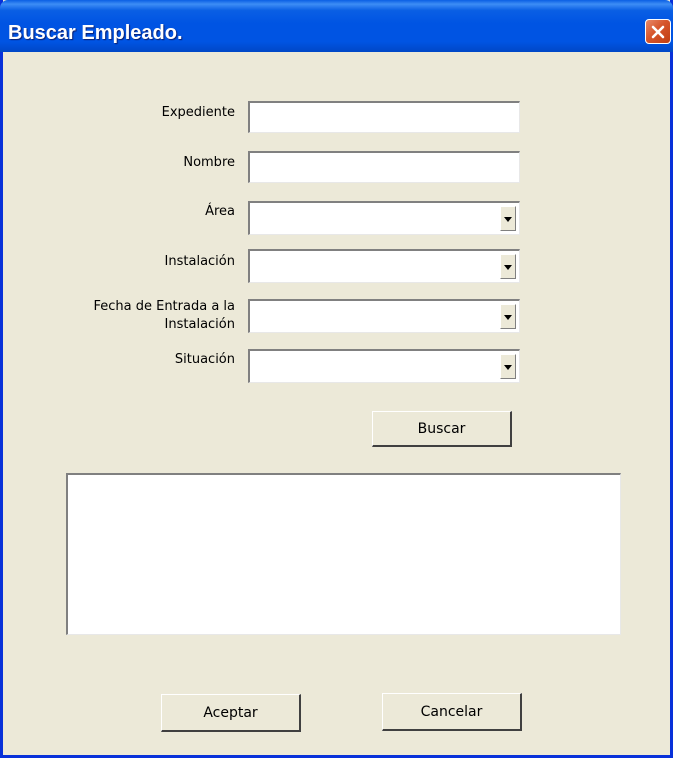 This screenshot has height=758, width=673. What do you see at coordinates (199, 261) in the screenshot?
I see `instalacion-label: Instalación` at bounding box center [199, 261].